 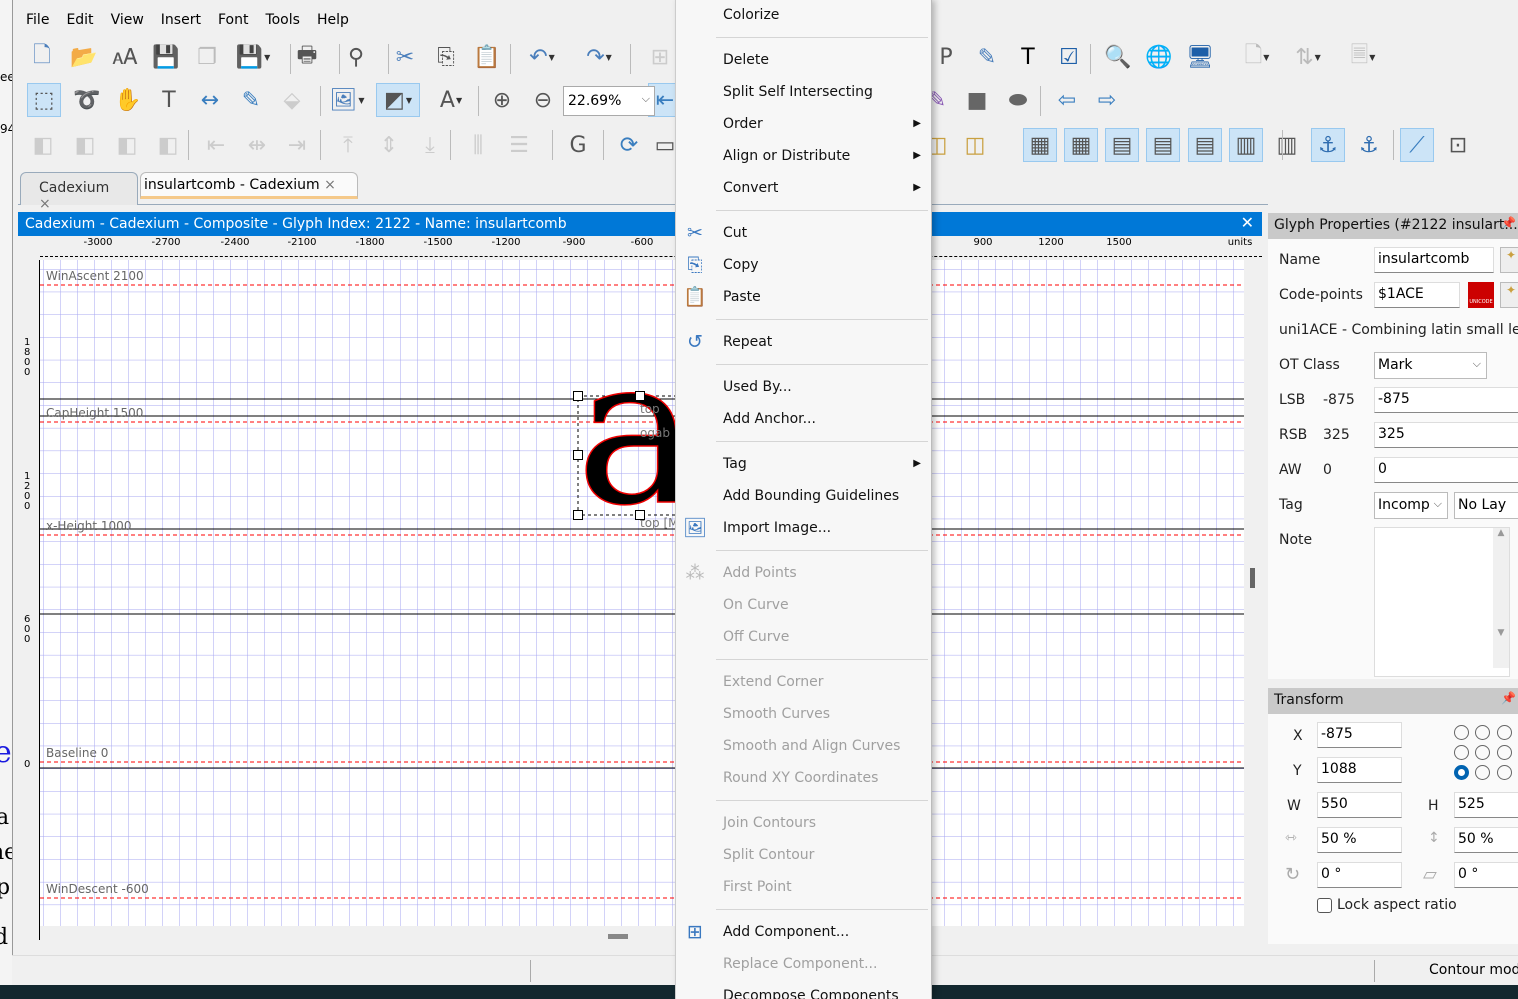 I want to click on close-icon: ×, so click(x=45, y=204).